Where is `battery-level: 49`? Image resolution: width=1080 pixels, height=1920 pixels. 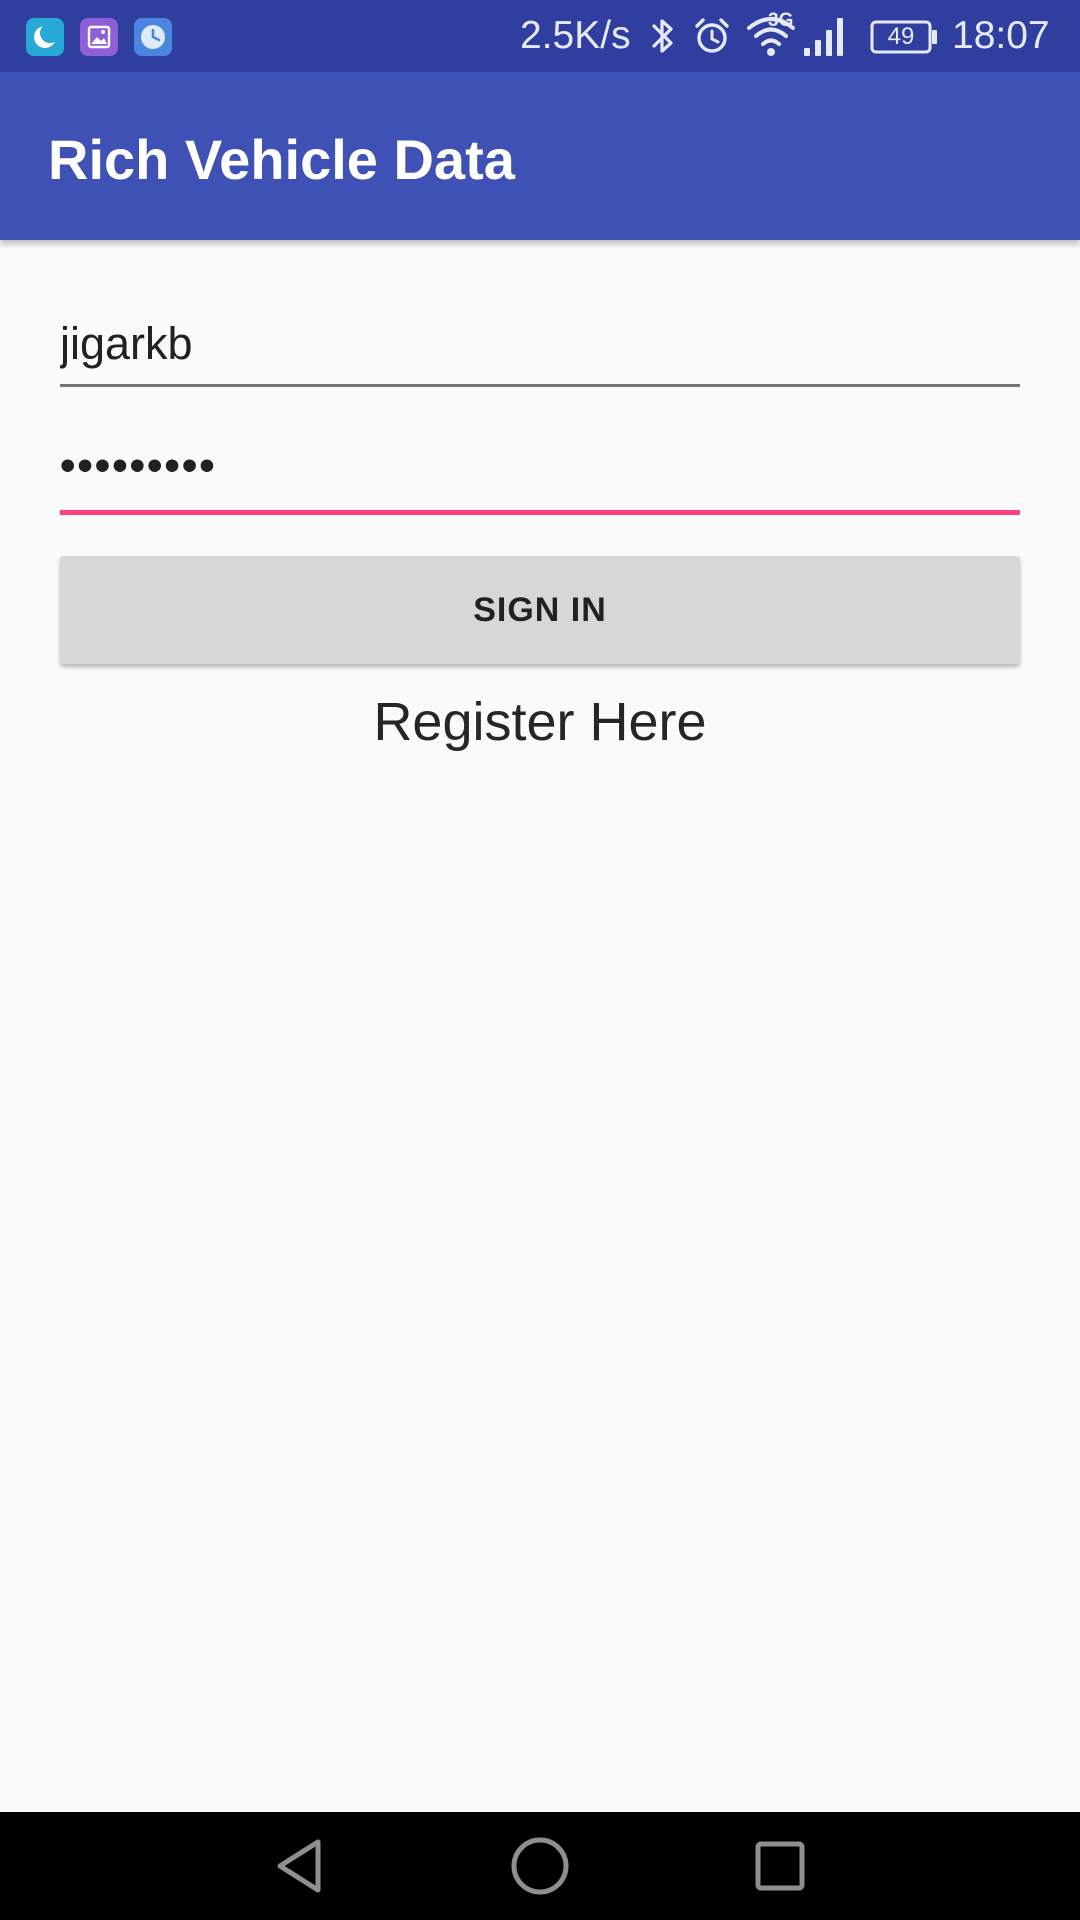 battery-level: 49 is located at coordinates (901, 36).